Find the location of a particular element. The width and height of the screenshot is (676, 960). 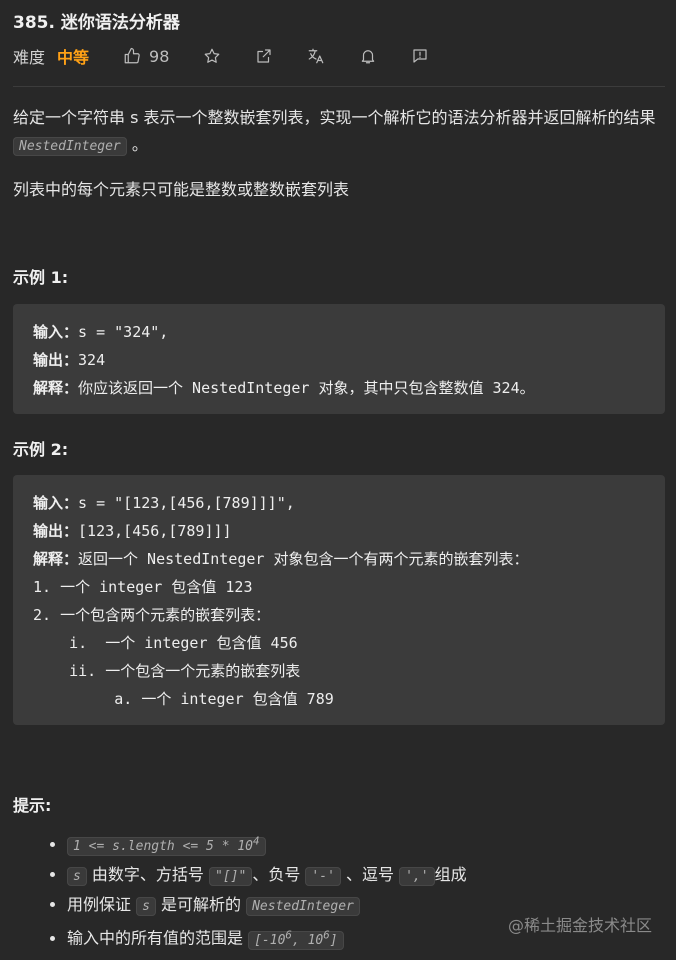

difficulty-label: 难度 is located at coordinates (29, 57).